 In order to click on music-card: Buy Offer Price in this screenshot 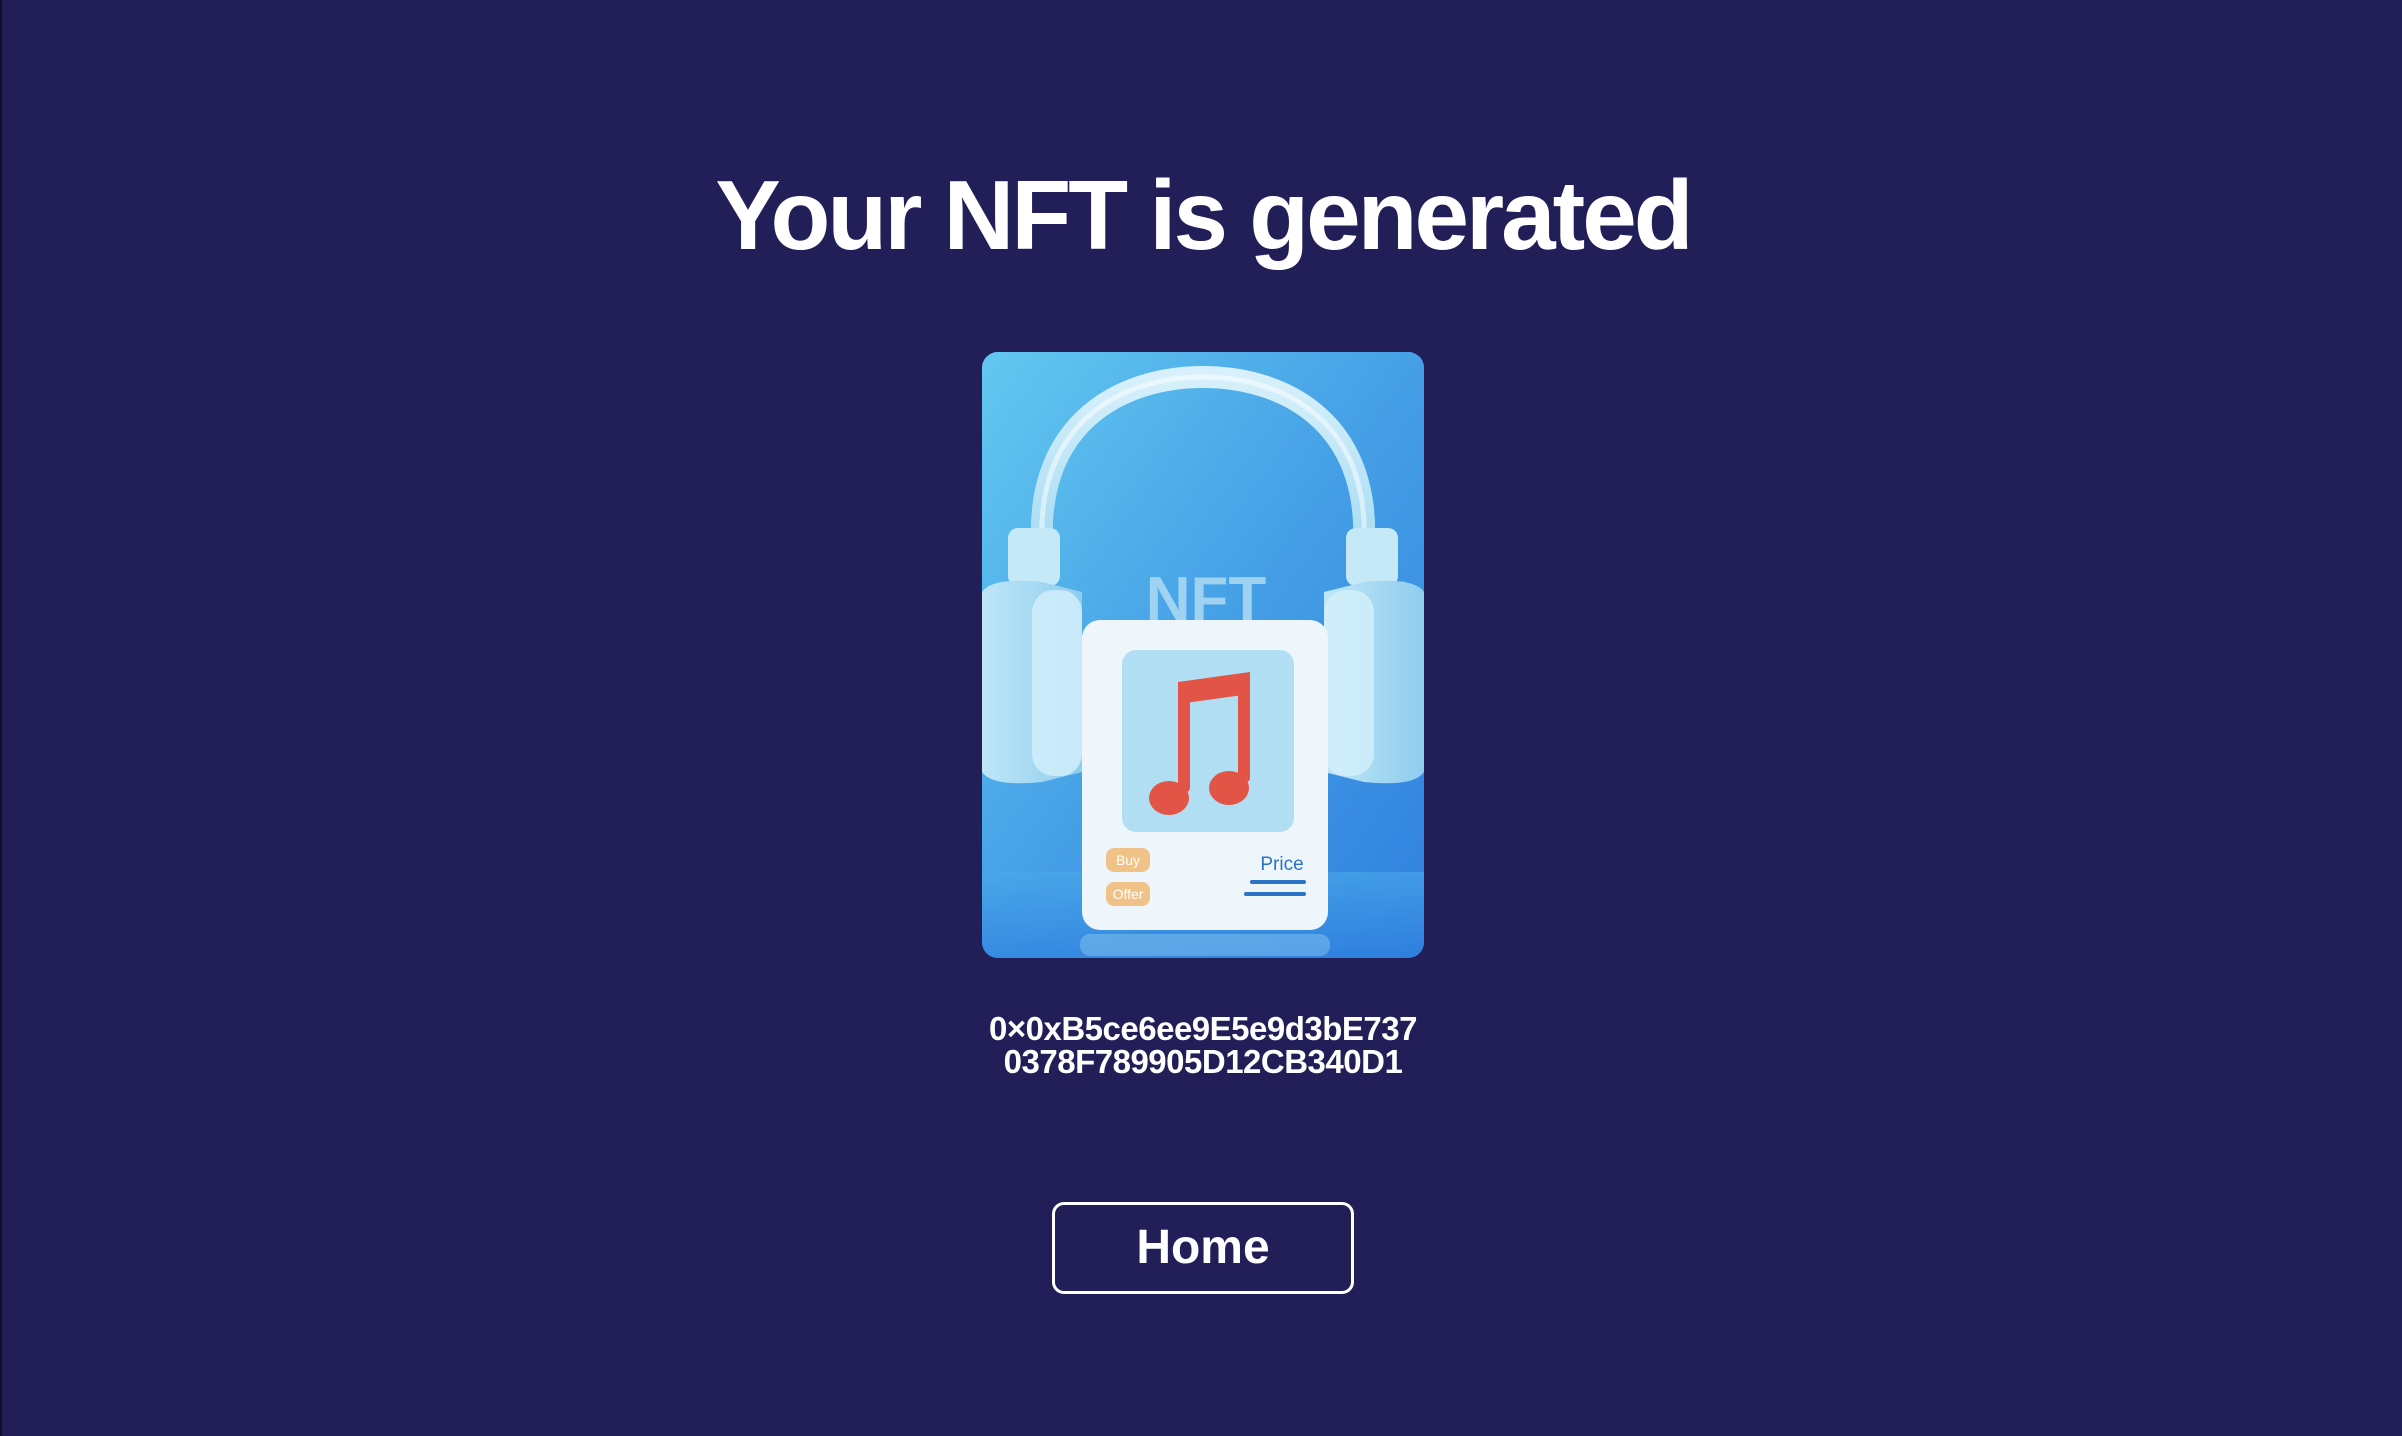, I will do `click(1205, 775)`.